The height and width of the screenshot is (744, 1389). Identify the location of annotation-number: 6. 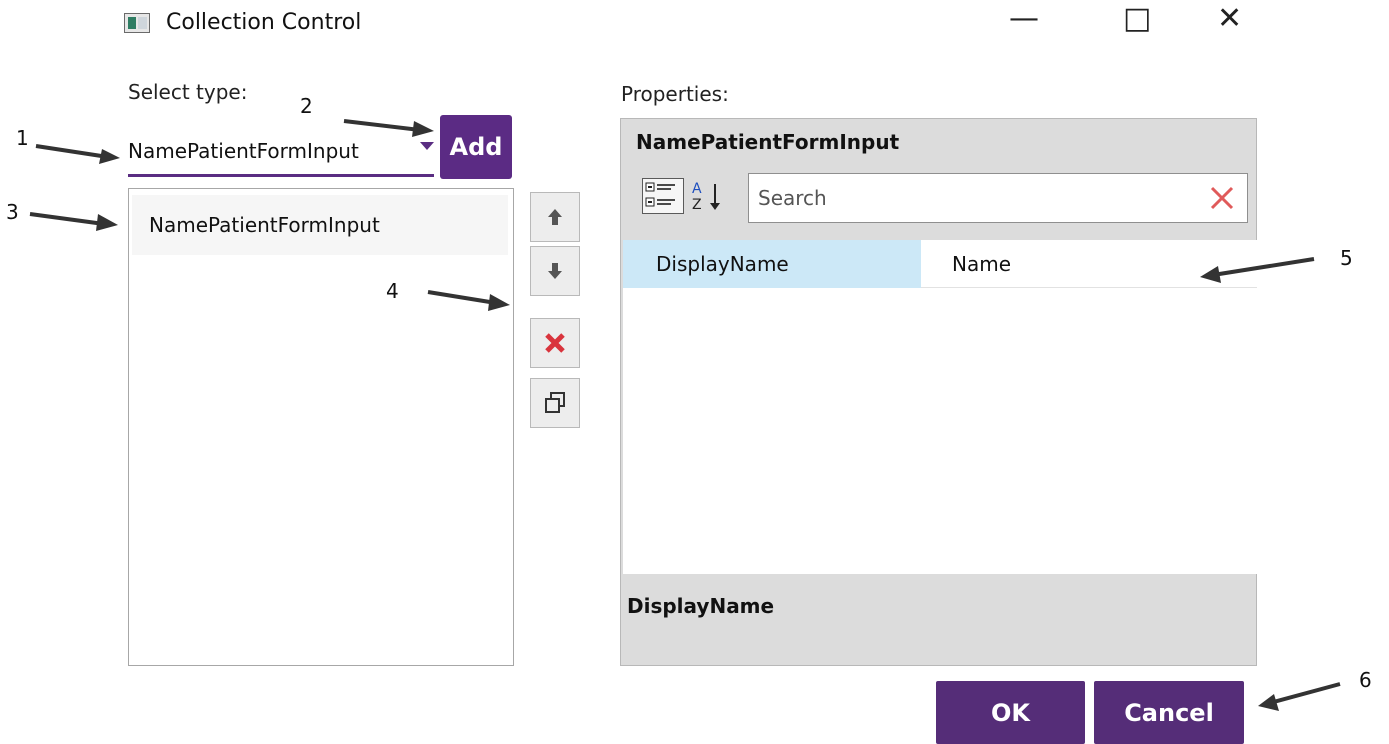
(1365, 680).